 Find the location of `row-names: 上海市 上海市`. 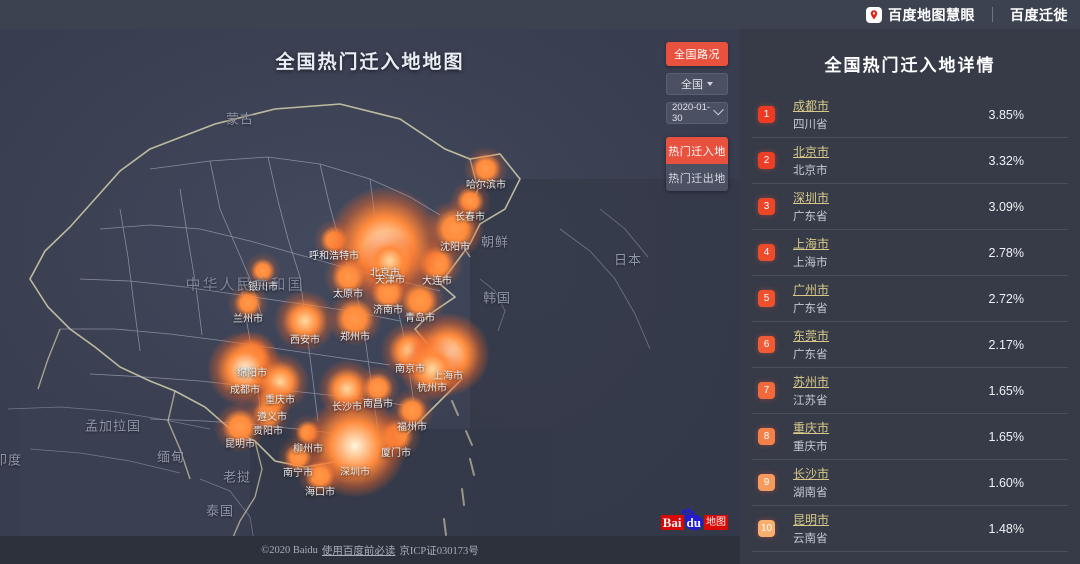

row-names: 上海市 上海市 is located at coordinates (891, 252).